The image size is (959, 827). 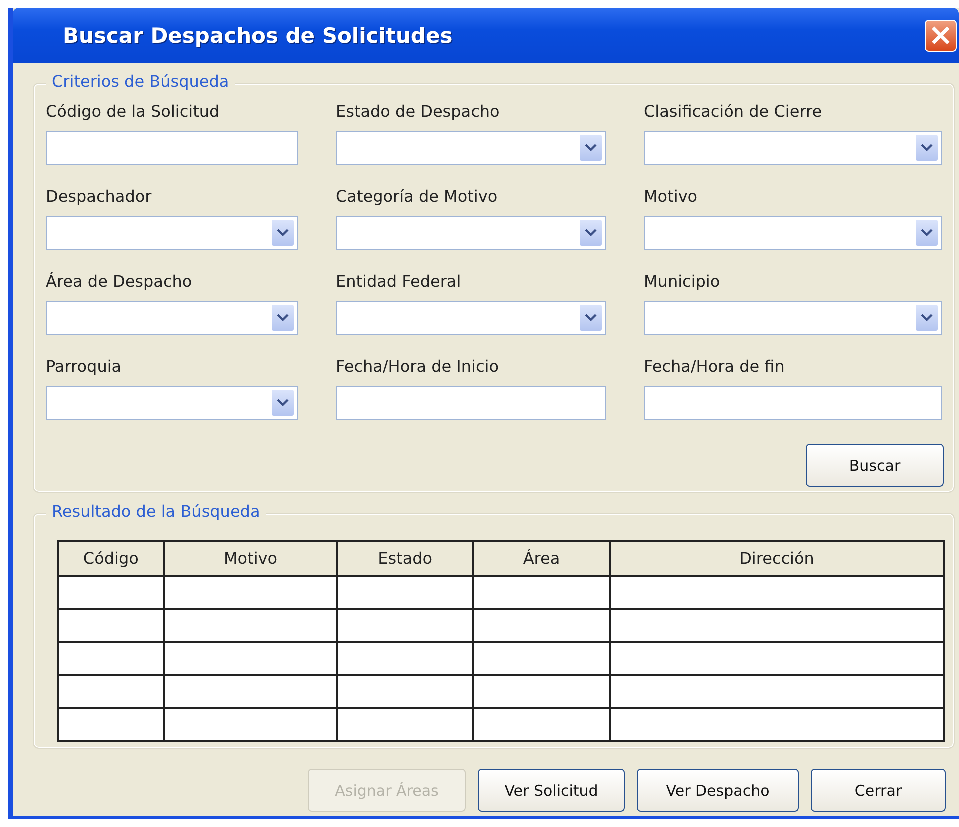 What do you see at coordinates (777, 558) in the screenshot?
I see `column-header: Dirección` at bounding box center [777, 558].